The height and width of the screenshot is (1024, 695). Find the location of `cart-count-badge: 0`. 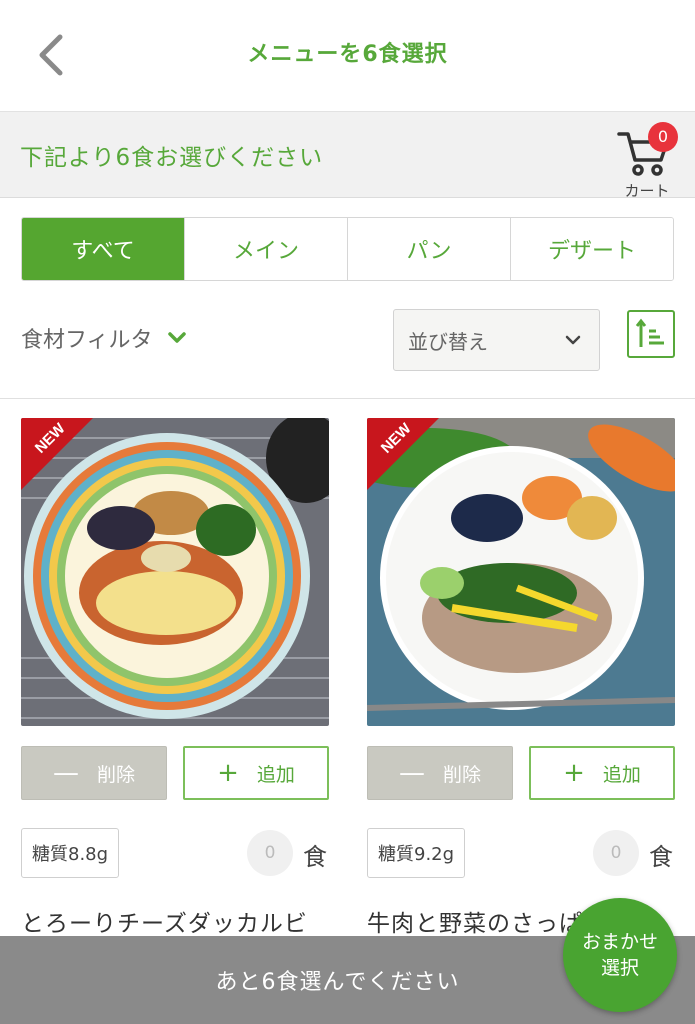

cart-count-badge: 0 is located at coordinates (663, 137).